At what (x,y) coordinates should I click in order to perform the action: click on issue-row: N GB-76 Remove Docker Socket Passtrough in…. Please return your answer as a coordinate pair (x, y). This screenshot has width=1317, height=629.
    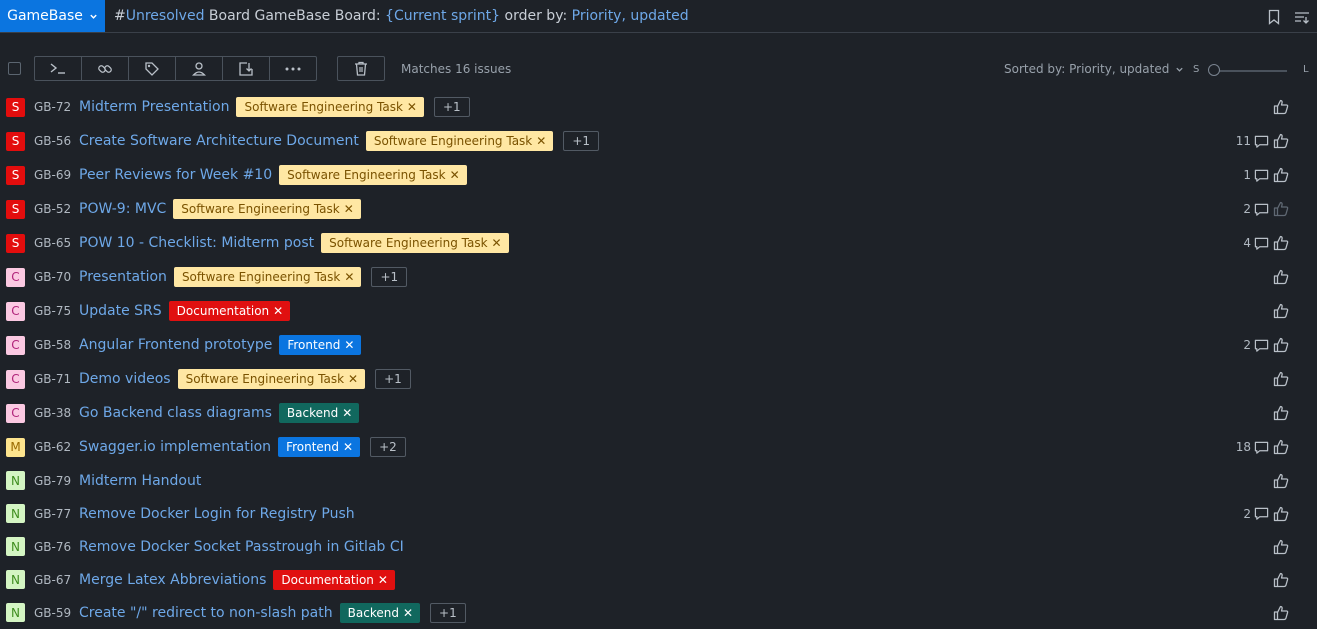
    Looking at the image, I should click on (658, 546).